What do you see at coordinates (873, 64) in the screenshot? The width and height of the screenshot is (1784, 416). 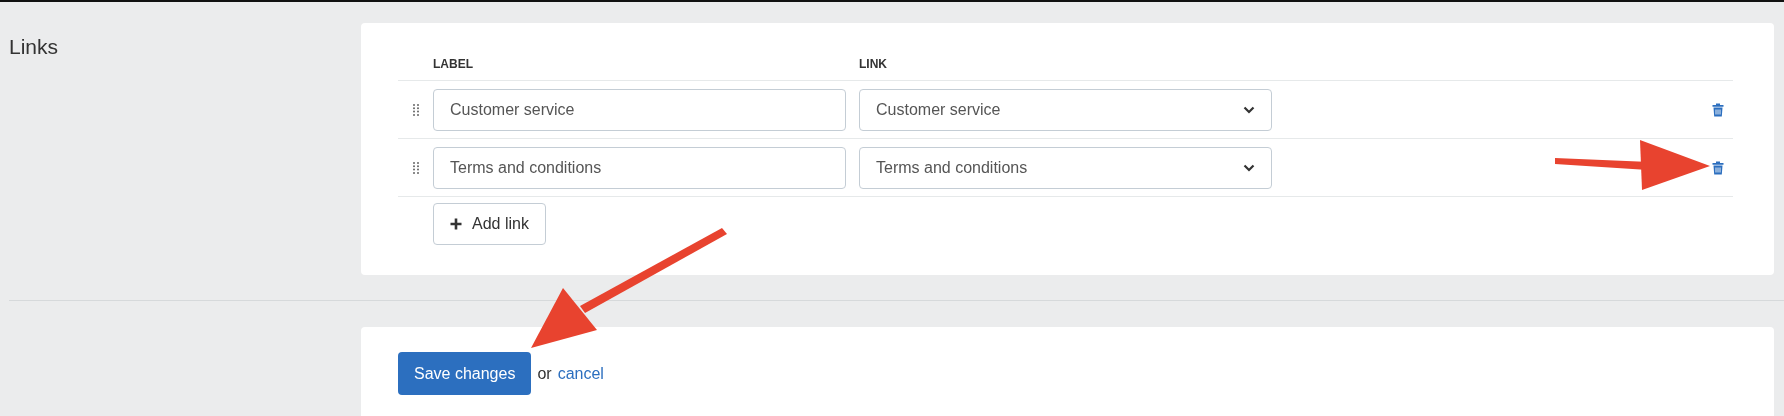 I see `column-header: LINK` at bounding box center [873, 64].